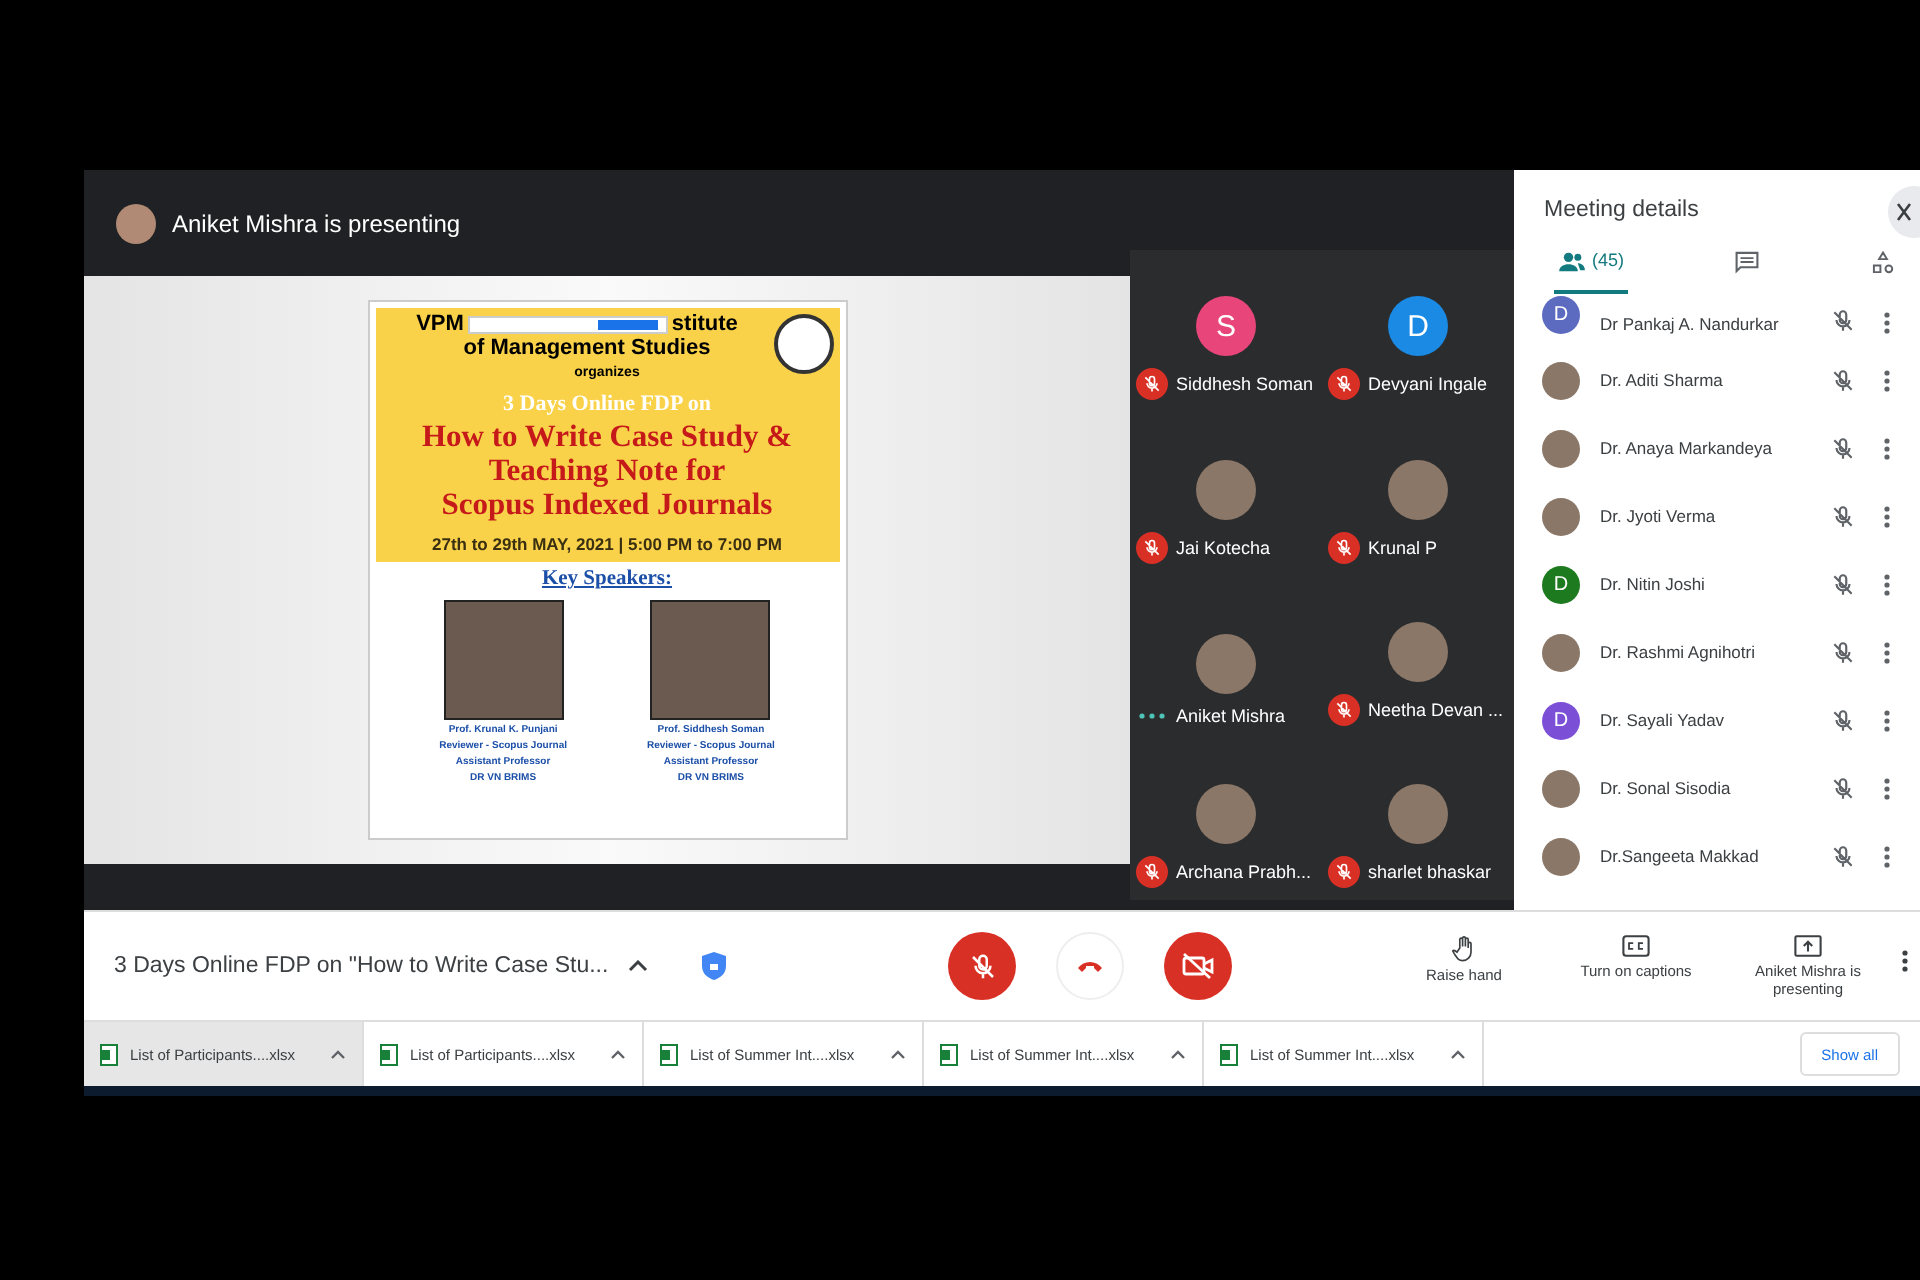 This screenshot has height=1280, width=1920. Describe the element at coordinates (714, 966) in the screenshot. I see `shield-icon` at that location.